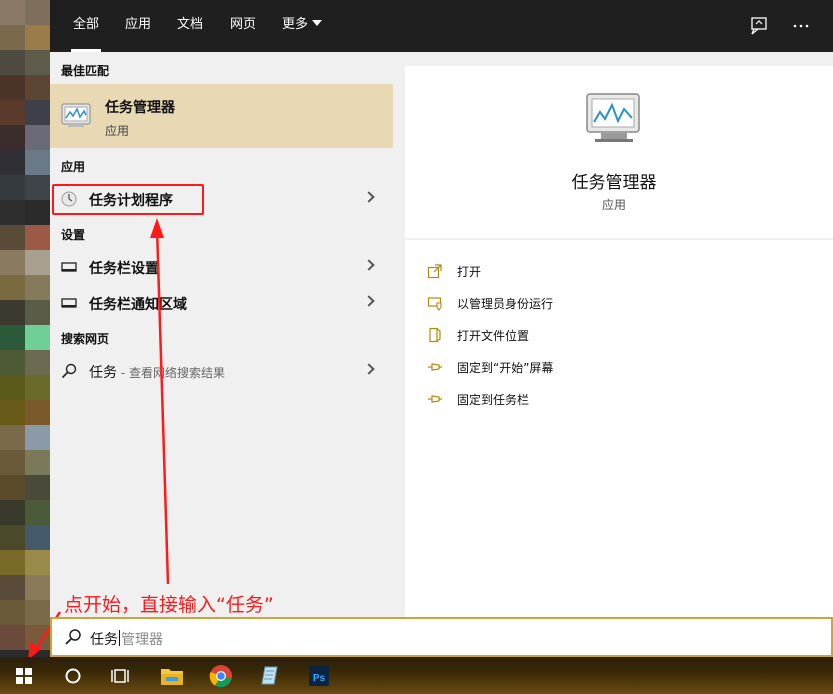  What do you see at coordinates (86, 26) in the screenshot?
I see `tab-all: 全部` at bounding box center [86, 26].